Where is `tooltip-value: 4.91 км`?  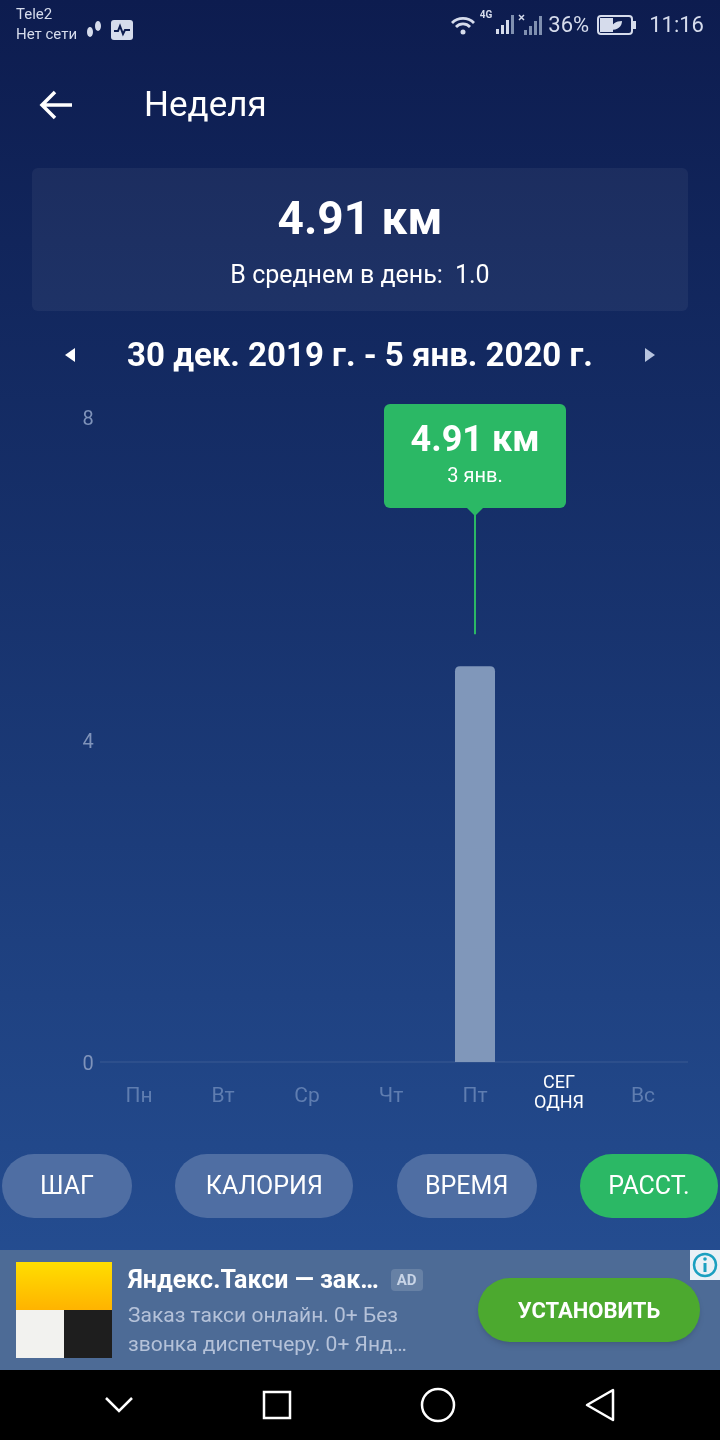 tooltip-value: 4.91 км is located at coordinates (475, 439).